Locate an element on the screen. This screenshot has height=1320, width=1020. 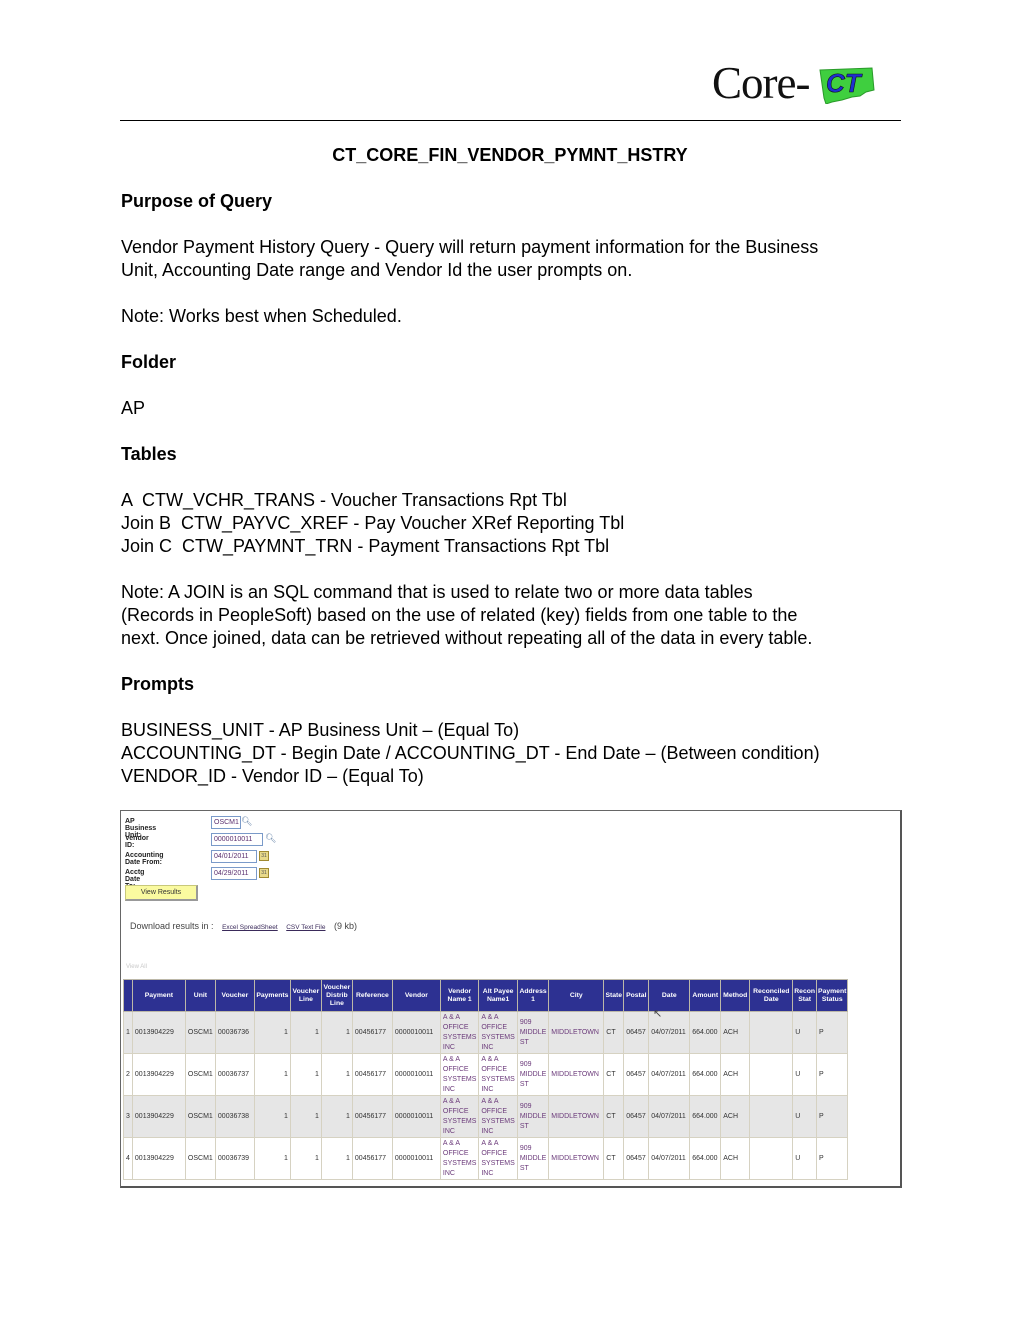
cell-voucher: 00036738 is located at coordinates (234, 1116).